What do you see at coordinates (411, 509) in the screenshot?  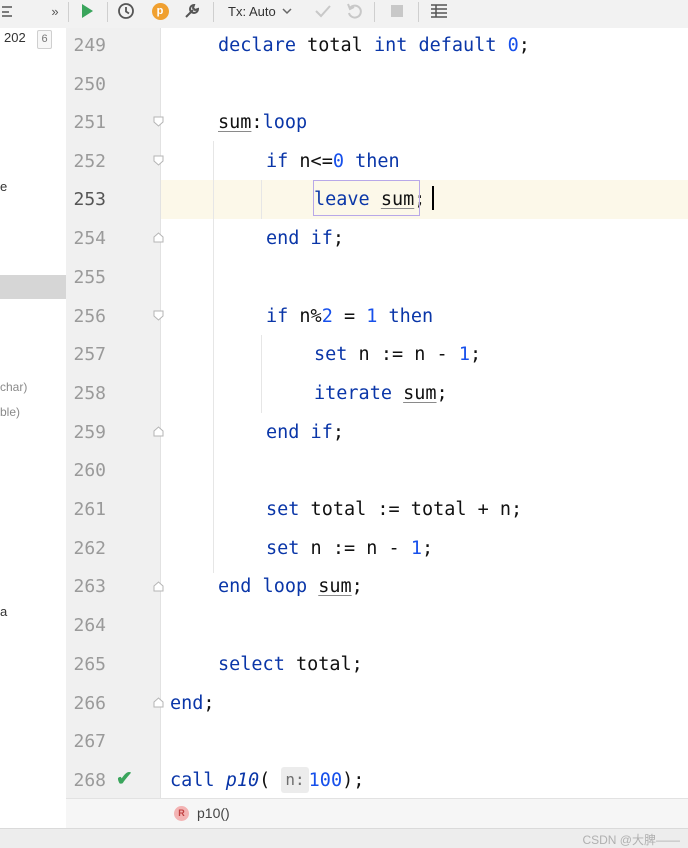 I see `code-text: total := total + n;` at bounding box center [411, 509].